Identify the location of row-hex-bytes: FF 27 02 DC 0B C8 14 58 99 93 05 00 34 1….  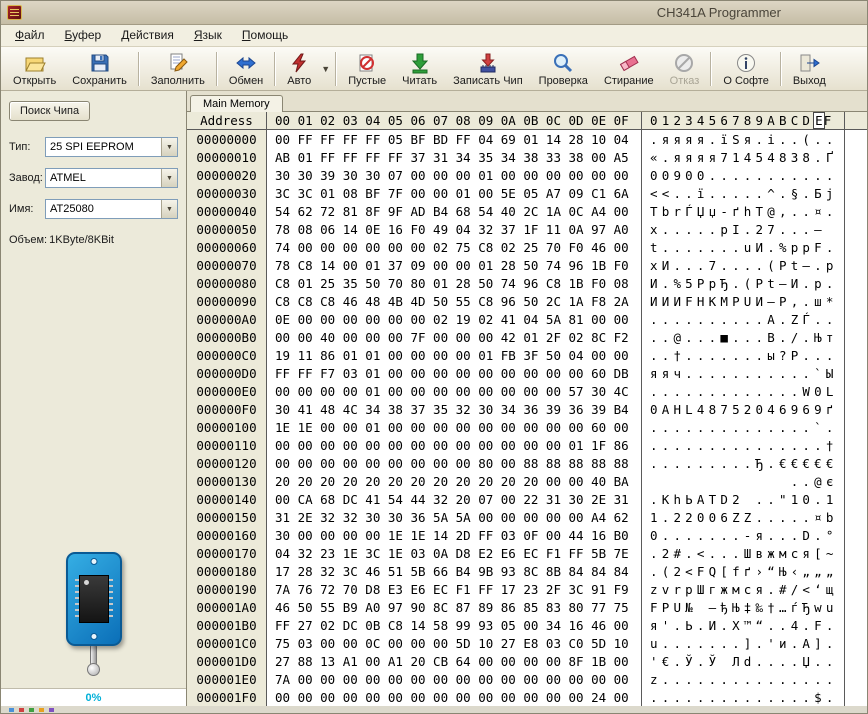
(454, 625).